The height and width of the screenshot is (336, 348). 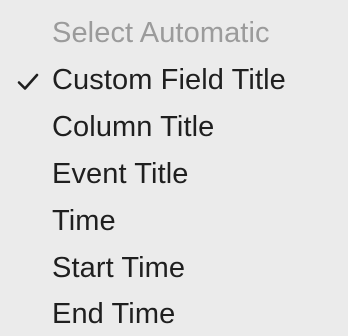 I want to click on menu-item-label: Time, so click(x=84, y=221).